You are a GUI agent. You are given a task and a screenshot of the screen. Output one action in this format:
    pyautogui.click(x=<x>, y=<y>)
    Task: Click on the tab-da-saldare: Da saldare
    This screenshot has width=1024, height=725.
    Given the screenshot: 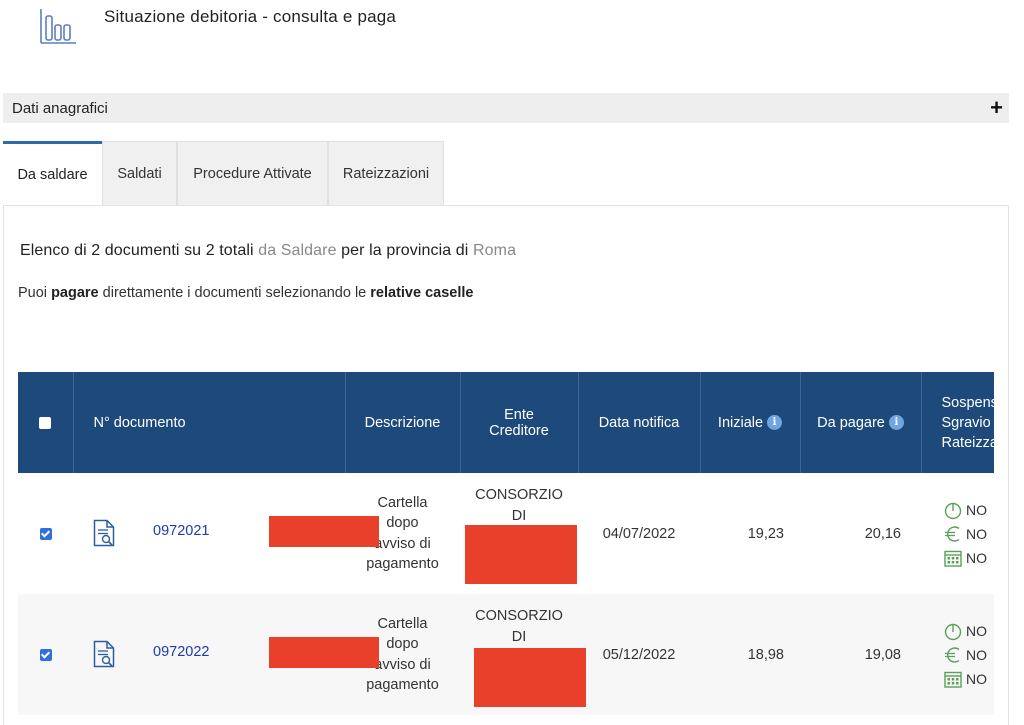 What is the action you would take?
    pyautogui.click(x=52, y=173)
    